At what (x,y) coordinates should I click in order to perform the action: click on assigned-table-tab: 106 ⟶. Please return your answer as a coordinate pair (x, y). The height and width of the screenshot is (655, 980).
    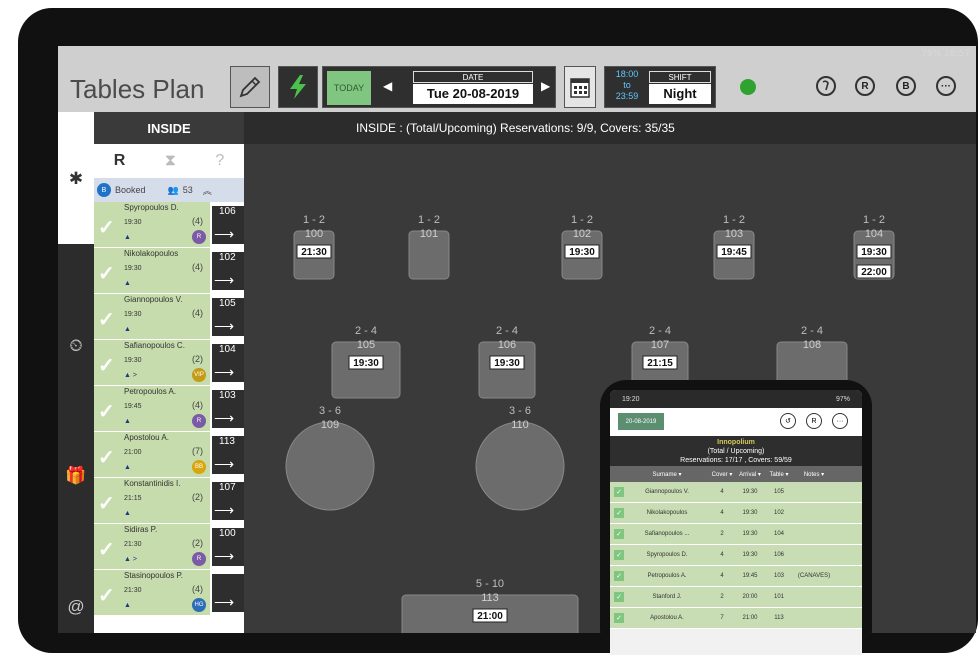
    Looking at the image, I should click on (228, 225).